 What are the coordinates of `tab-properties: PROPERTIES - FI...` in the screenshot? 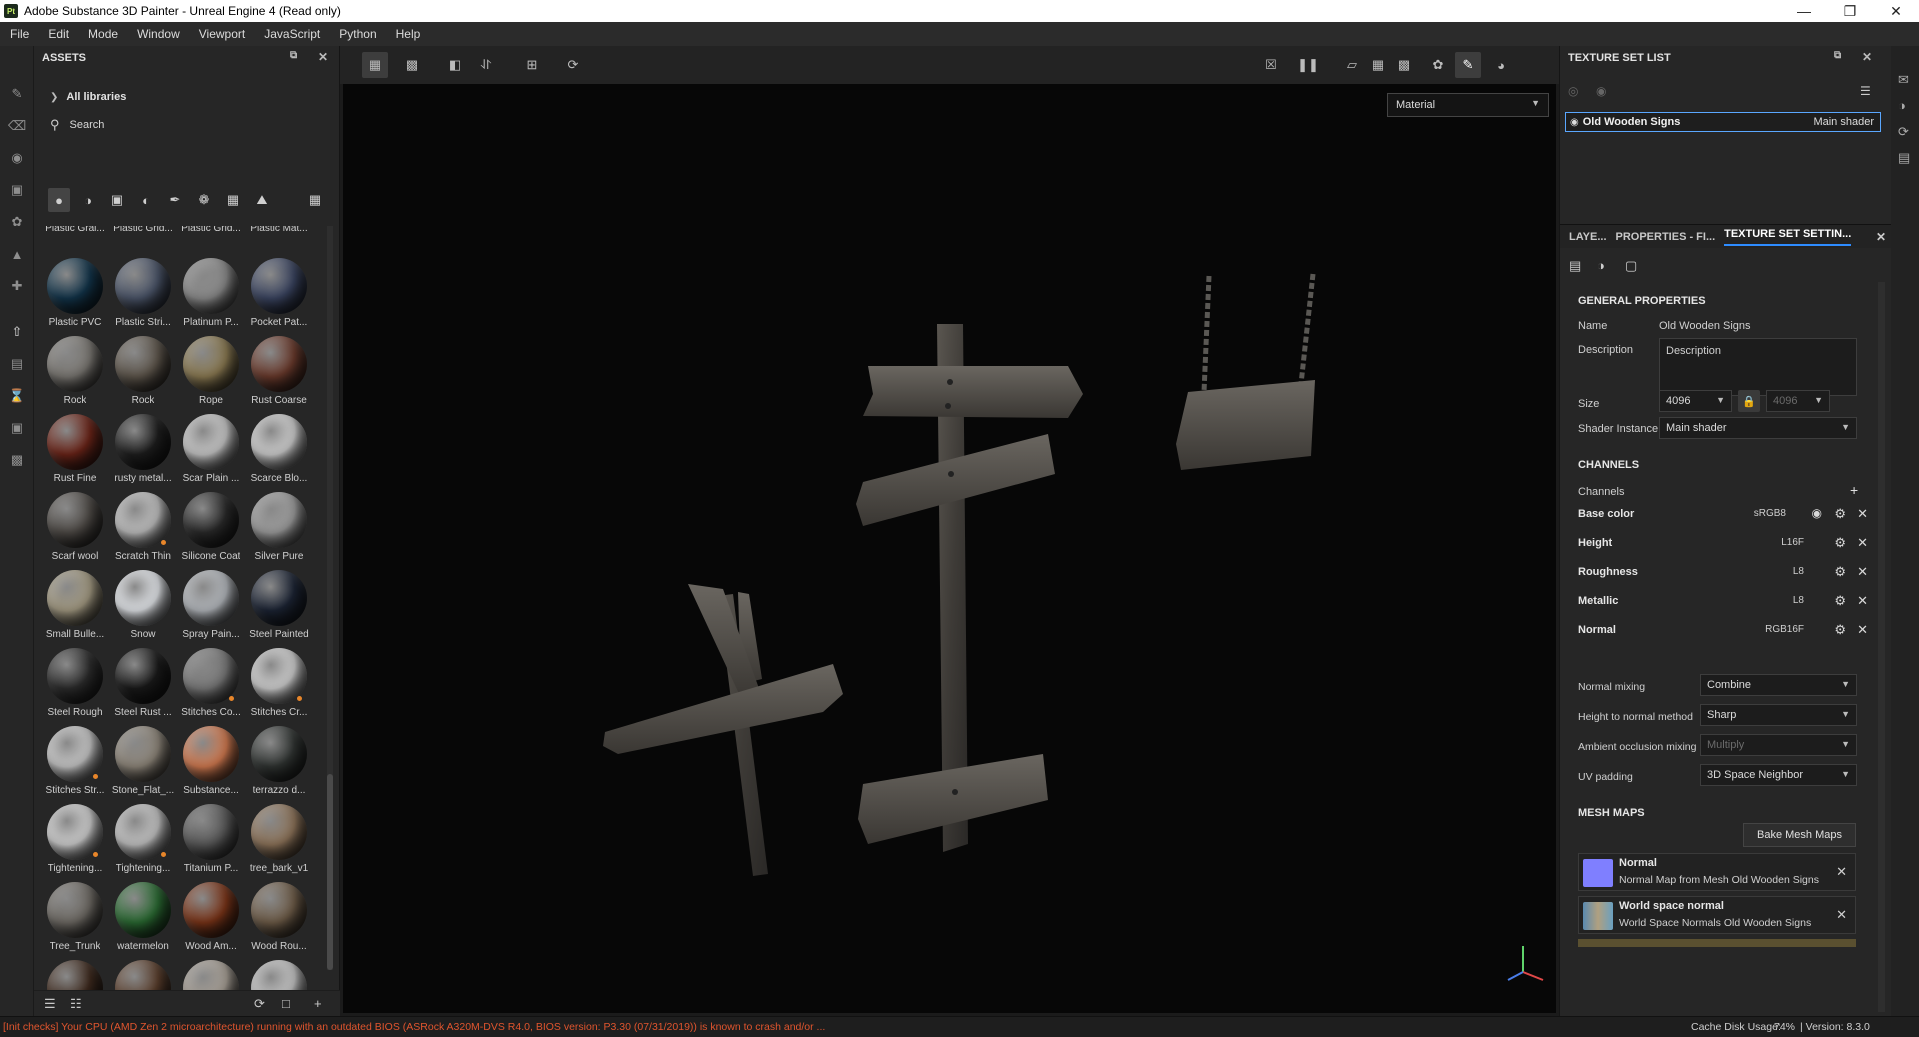 It's located at (1666, 237).